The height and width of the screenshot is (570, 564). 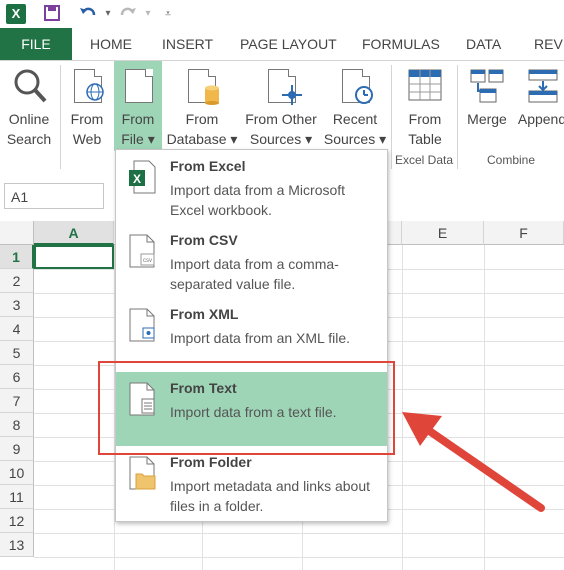 I want to click on folder-icon, so click(x=142, y=473).